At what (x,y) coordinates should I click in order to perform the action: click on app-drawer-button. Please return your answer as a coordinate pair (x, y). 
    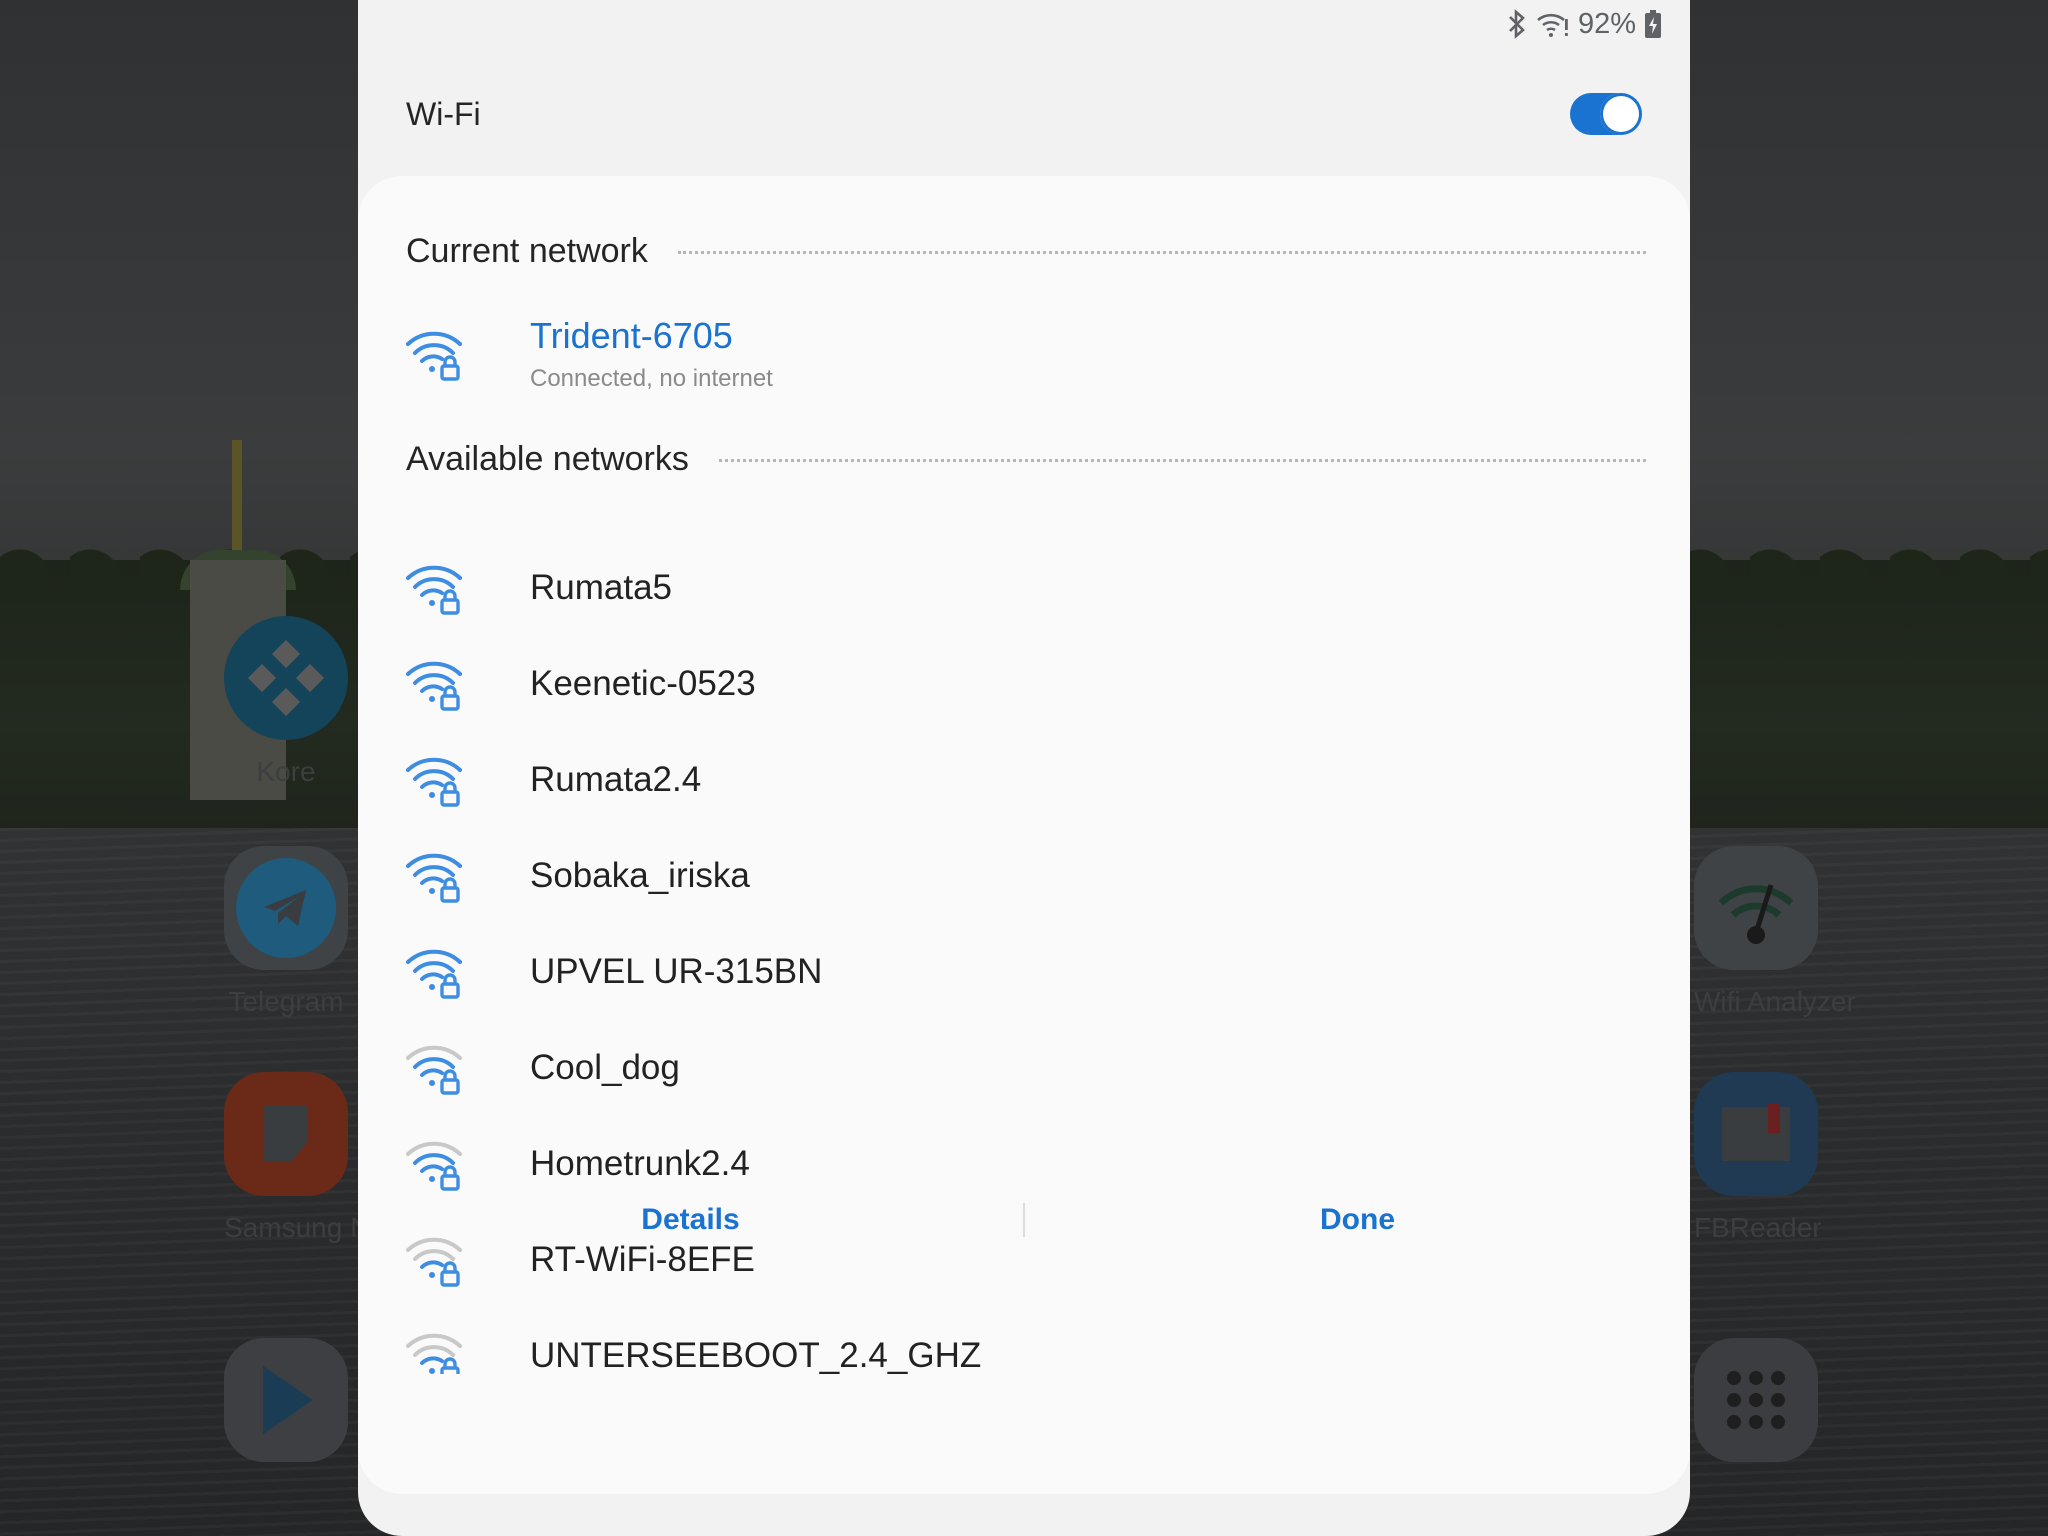
    Looking at the image, I should click on (1756, 1400).